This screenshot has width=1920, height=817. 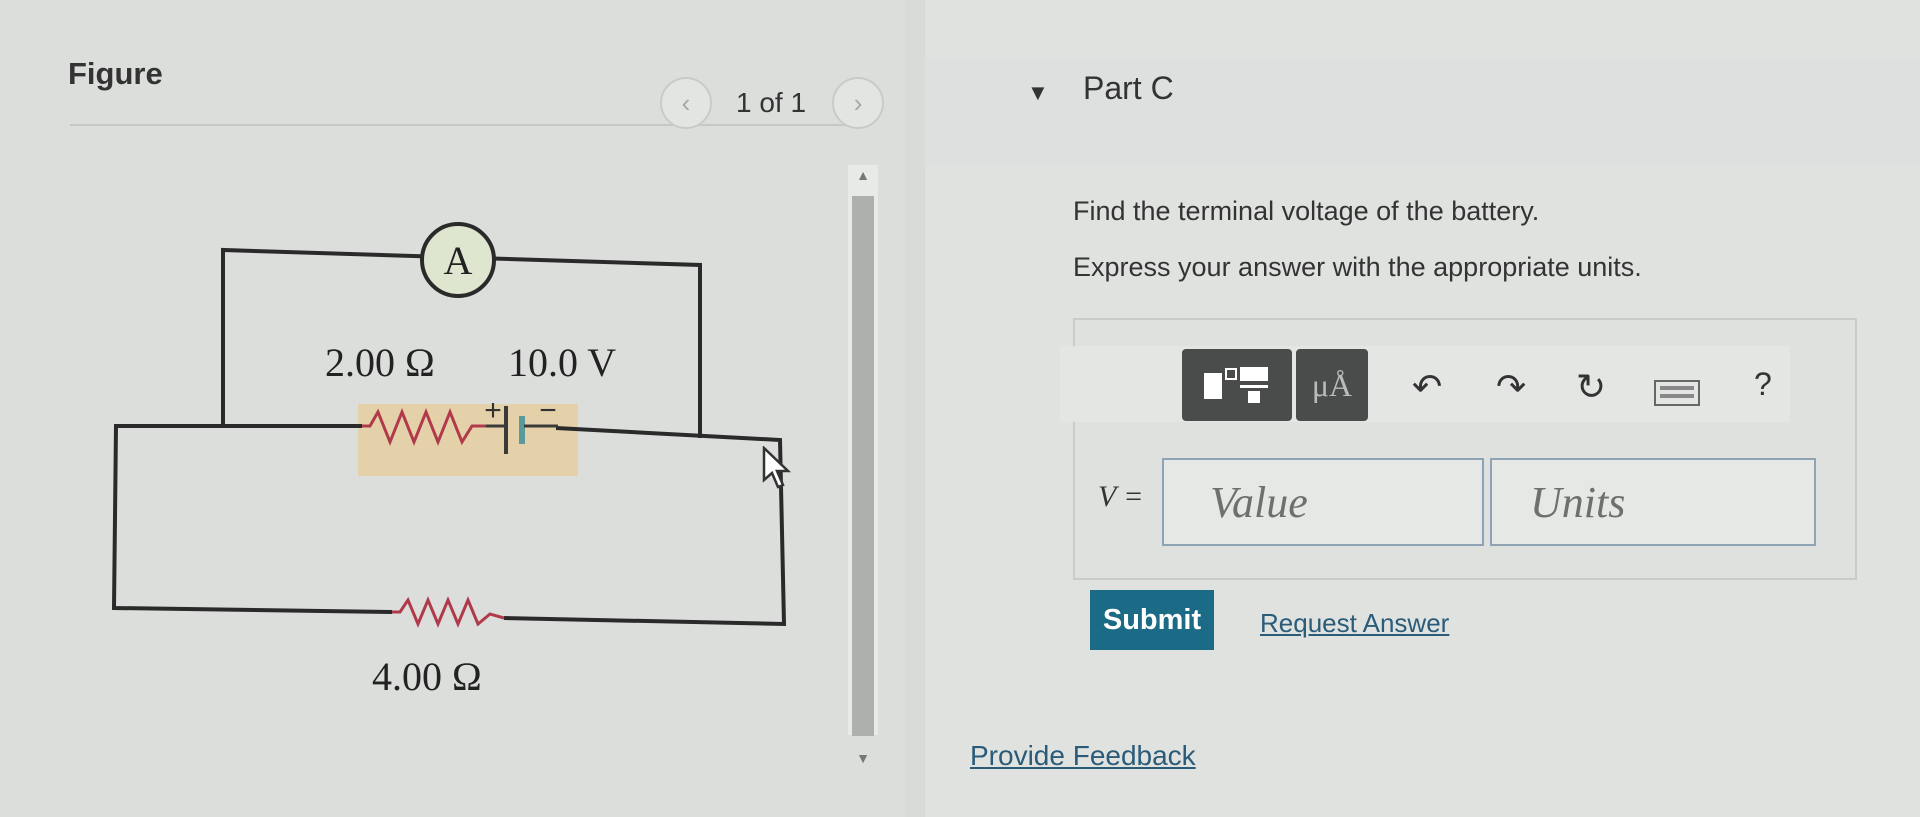 I want to click on help-button: ?, so click(x=1763, y=384).